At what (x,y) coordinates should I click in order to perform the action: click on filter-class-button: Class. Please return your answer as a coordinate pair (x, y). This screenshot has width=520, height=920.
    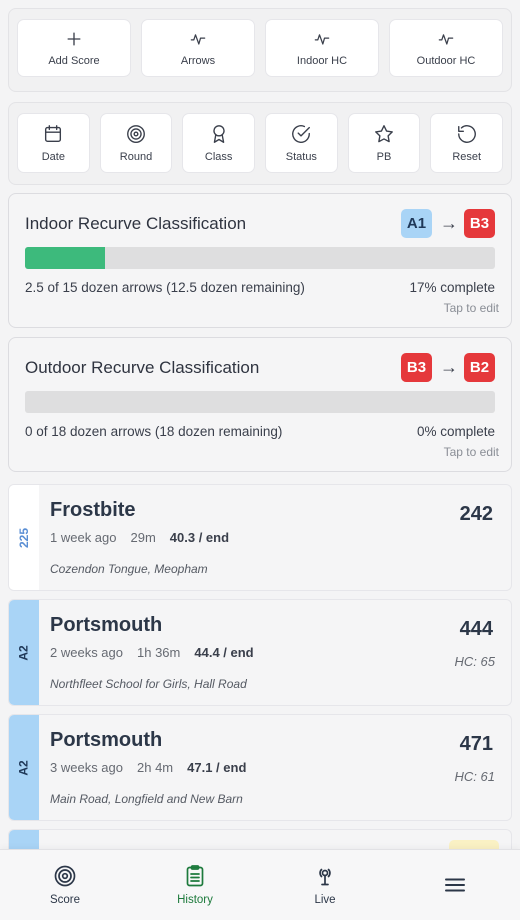
    Looking at the image, I should click on (219, 143).